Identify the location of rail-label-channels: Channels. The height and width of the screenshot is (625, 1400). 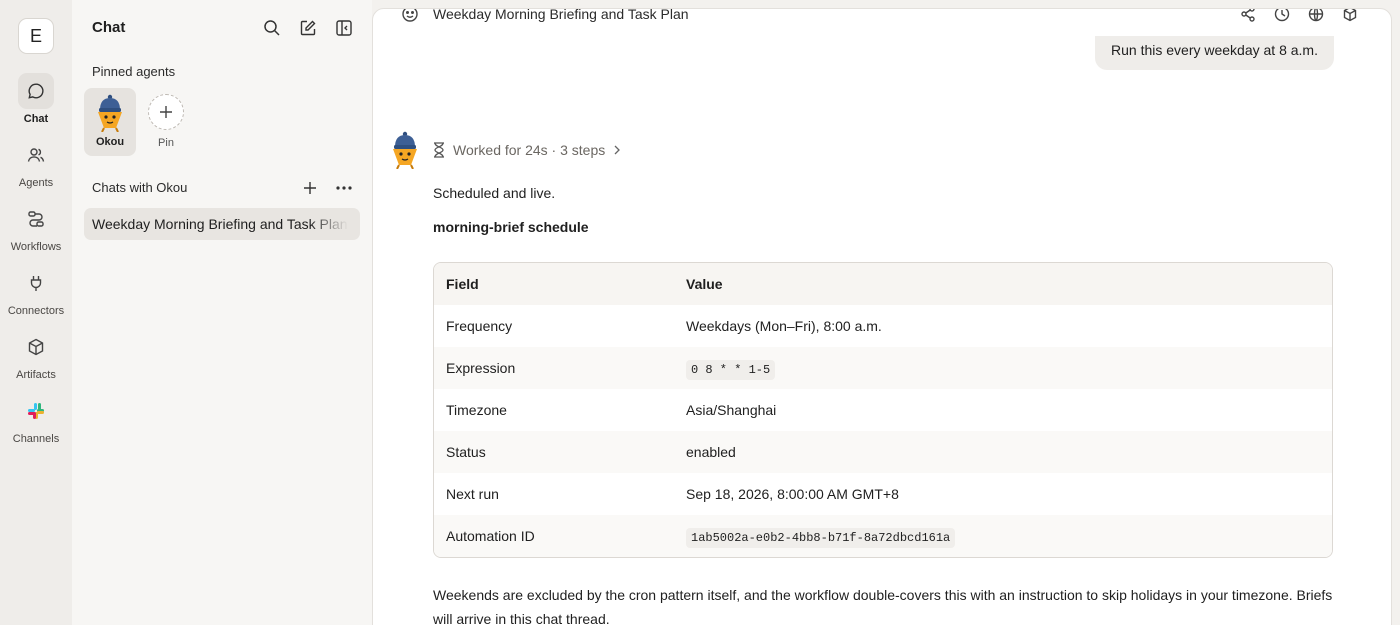
(36, 439).